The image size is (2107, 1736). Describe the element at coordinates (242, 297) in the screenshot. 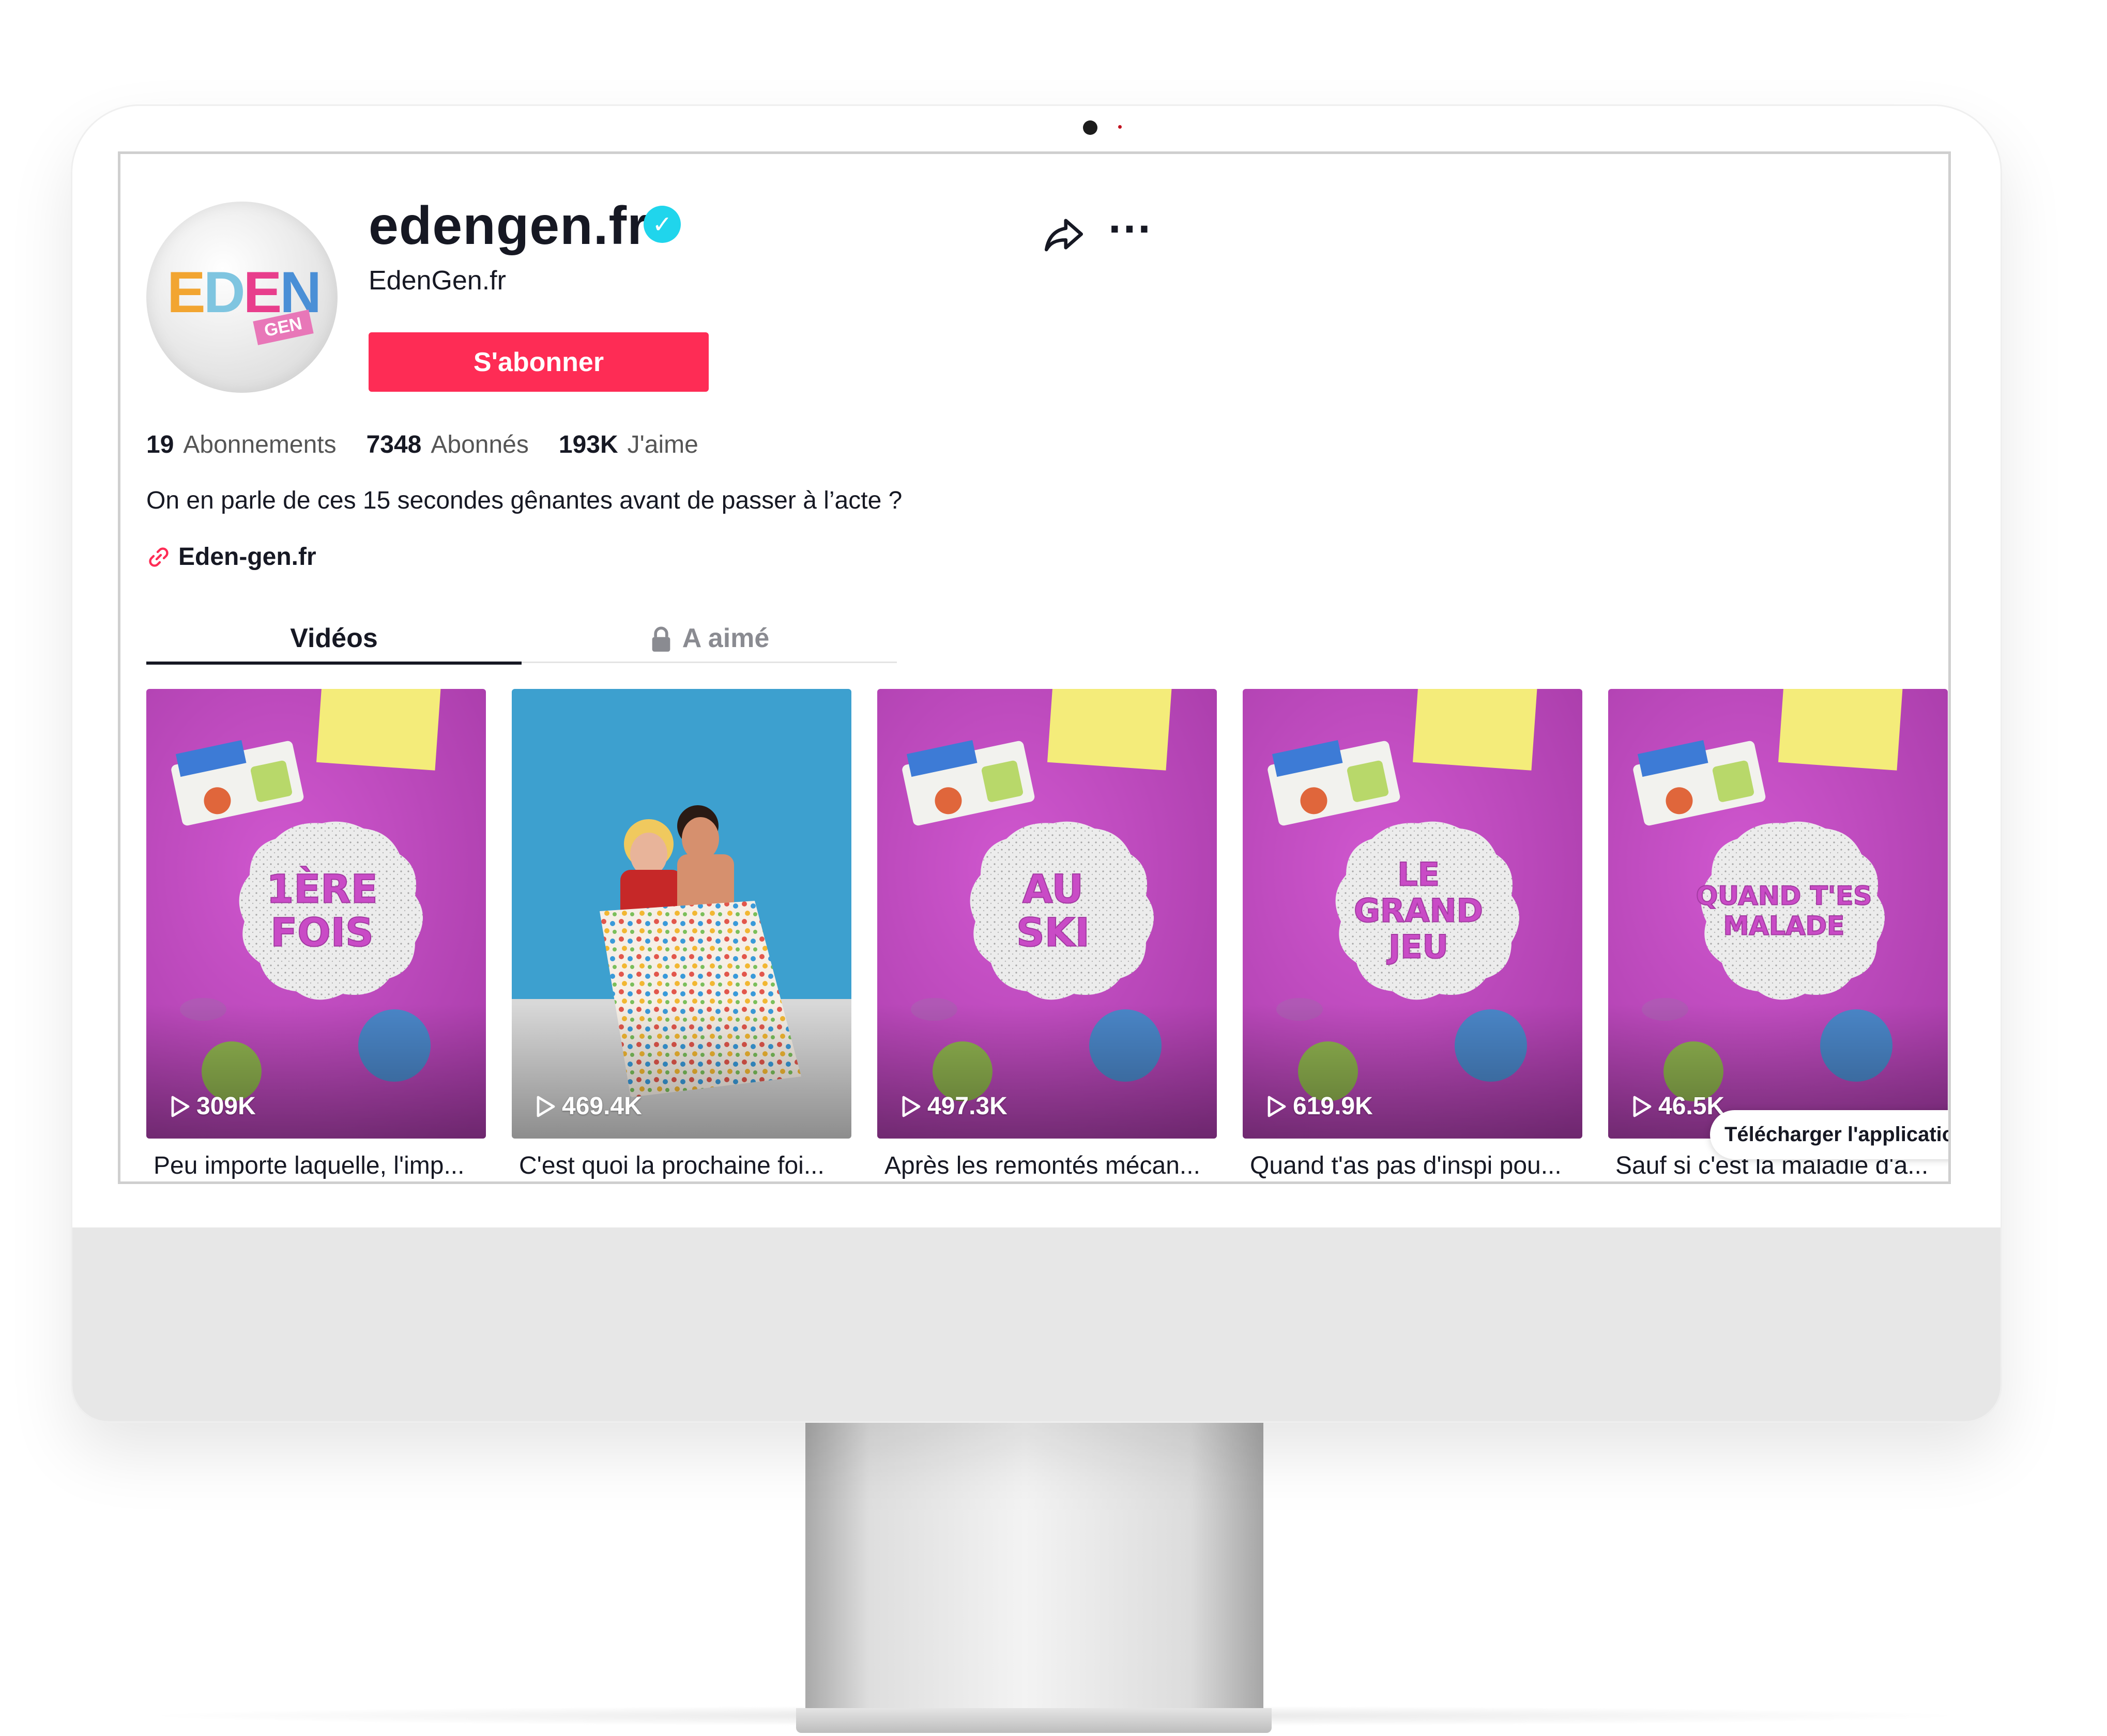

I see `avatar: EDEN GEN` at that location.